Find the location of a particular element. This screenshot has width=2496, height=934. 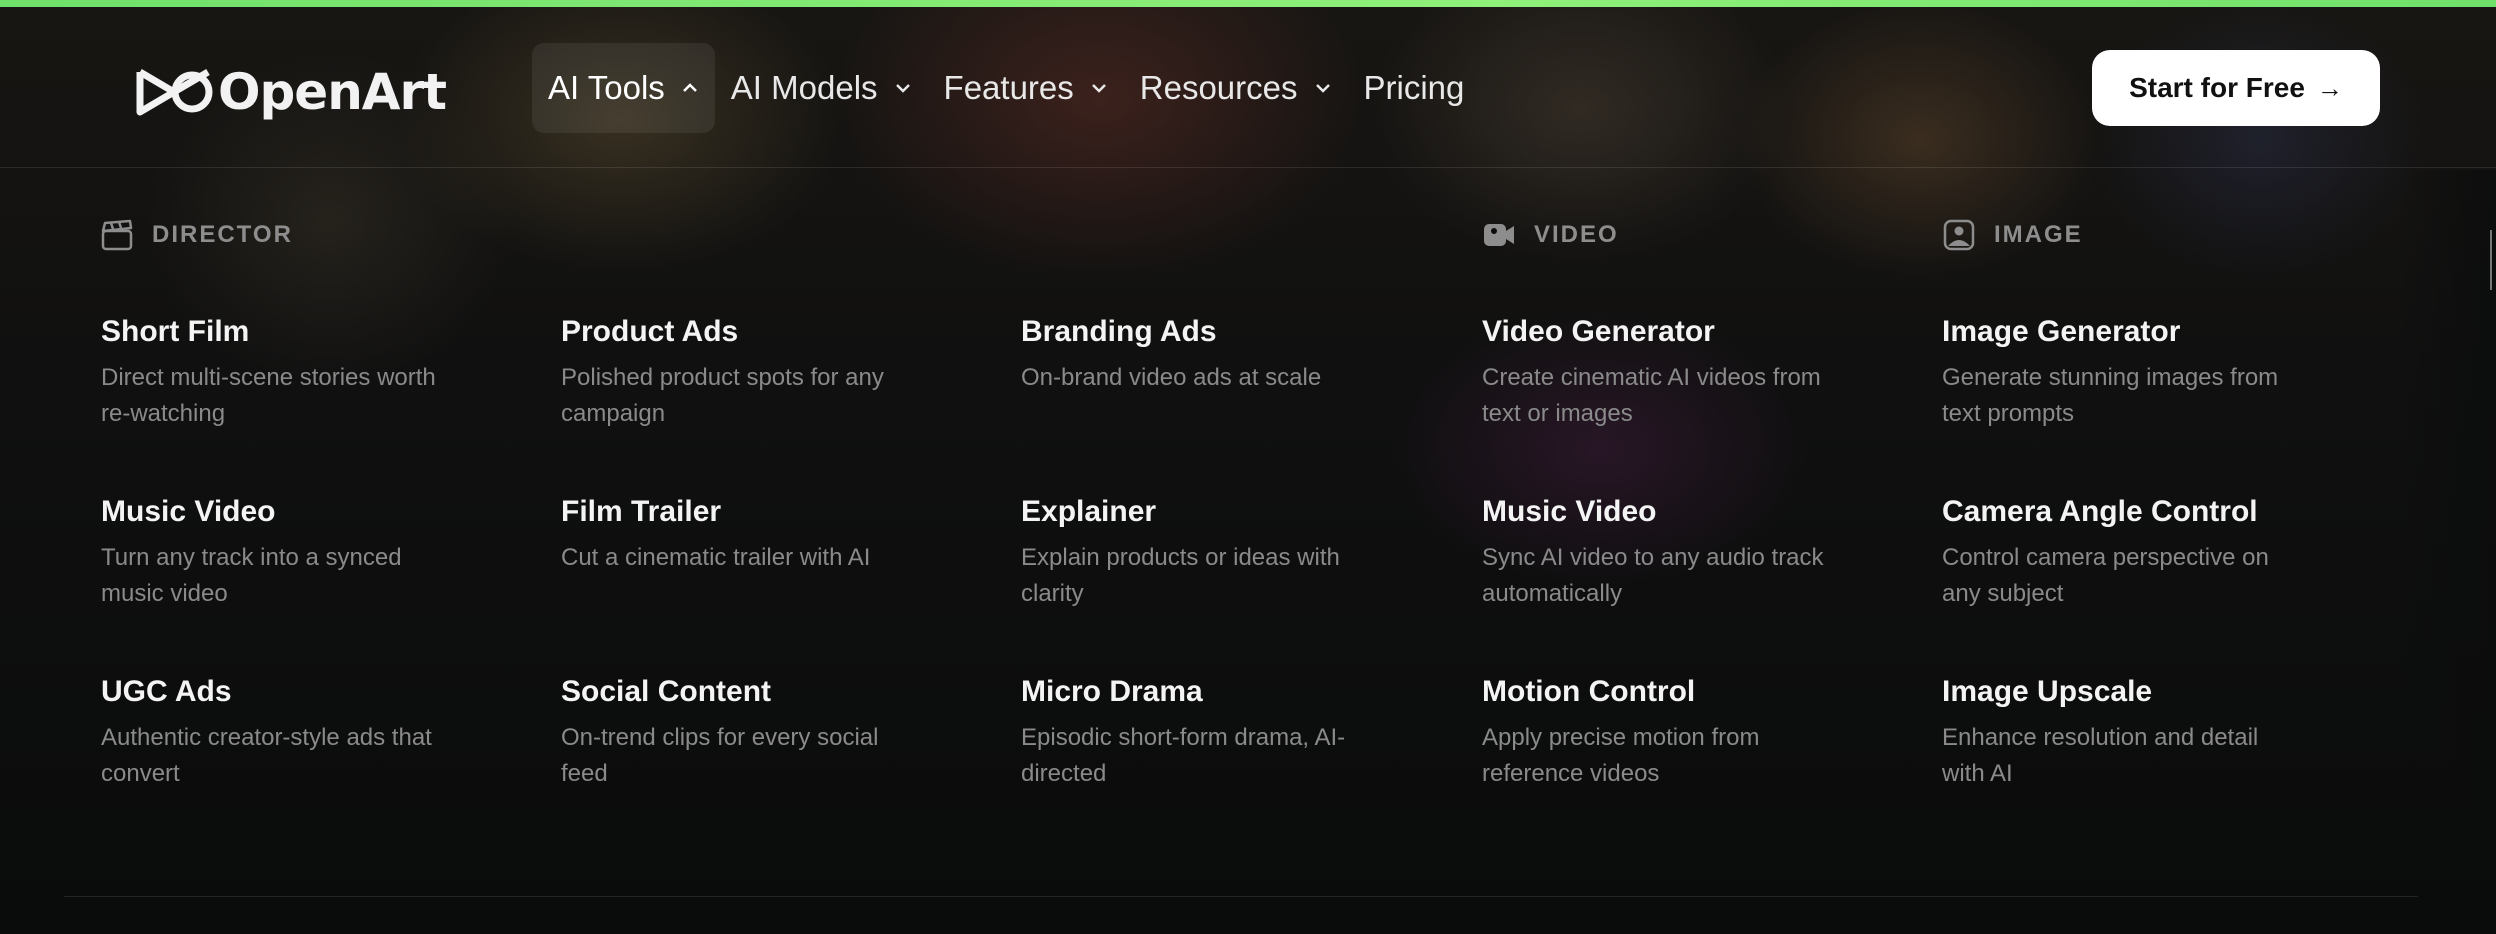

overflow-fade is located at coordinates (2448, 520).